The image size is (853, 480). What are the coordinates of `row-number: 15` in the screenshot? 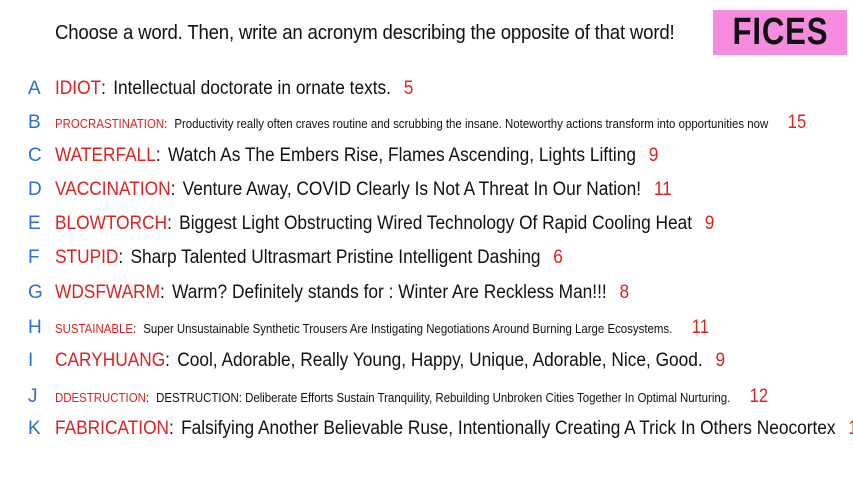 It's located at (797, 122).